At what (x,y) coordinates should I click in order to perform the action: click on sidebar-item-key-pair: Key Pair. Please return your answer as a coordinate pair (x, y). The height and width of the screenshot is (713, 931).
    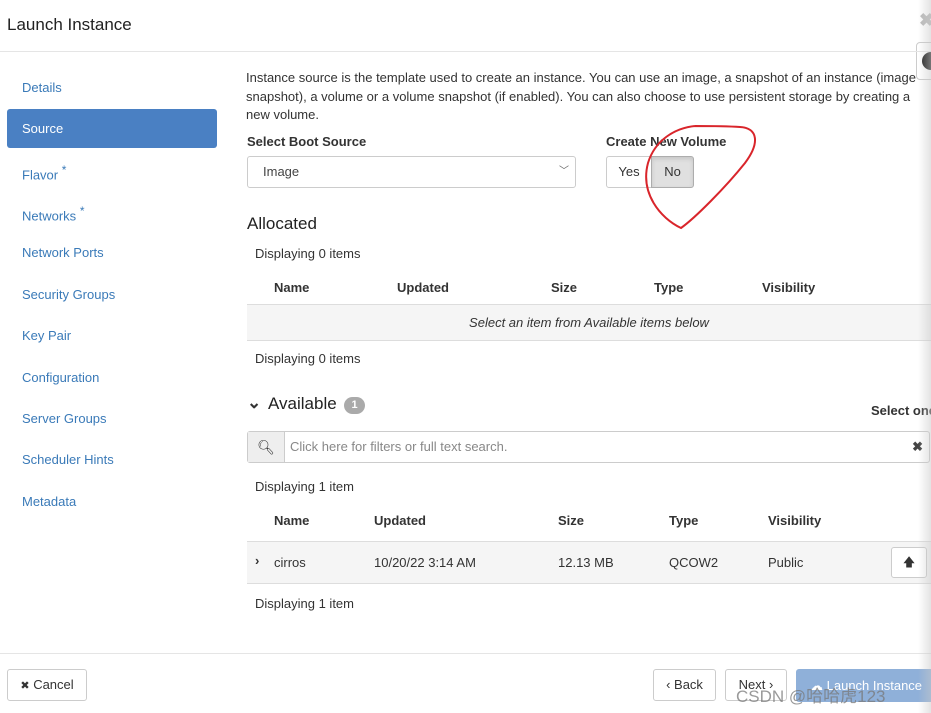
    Looking at the image, I should click on (112, 335).